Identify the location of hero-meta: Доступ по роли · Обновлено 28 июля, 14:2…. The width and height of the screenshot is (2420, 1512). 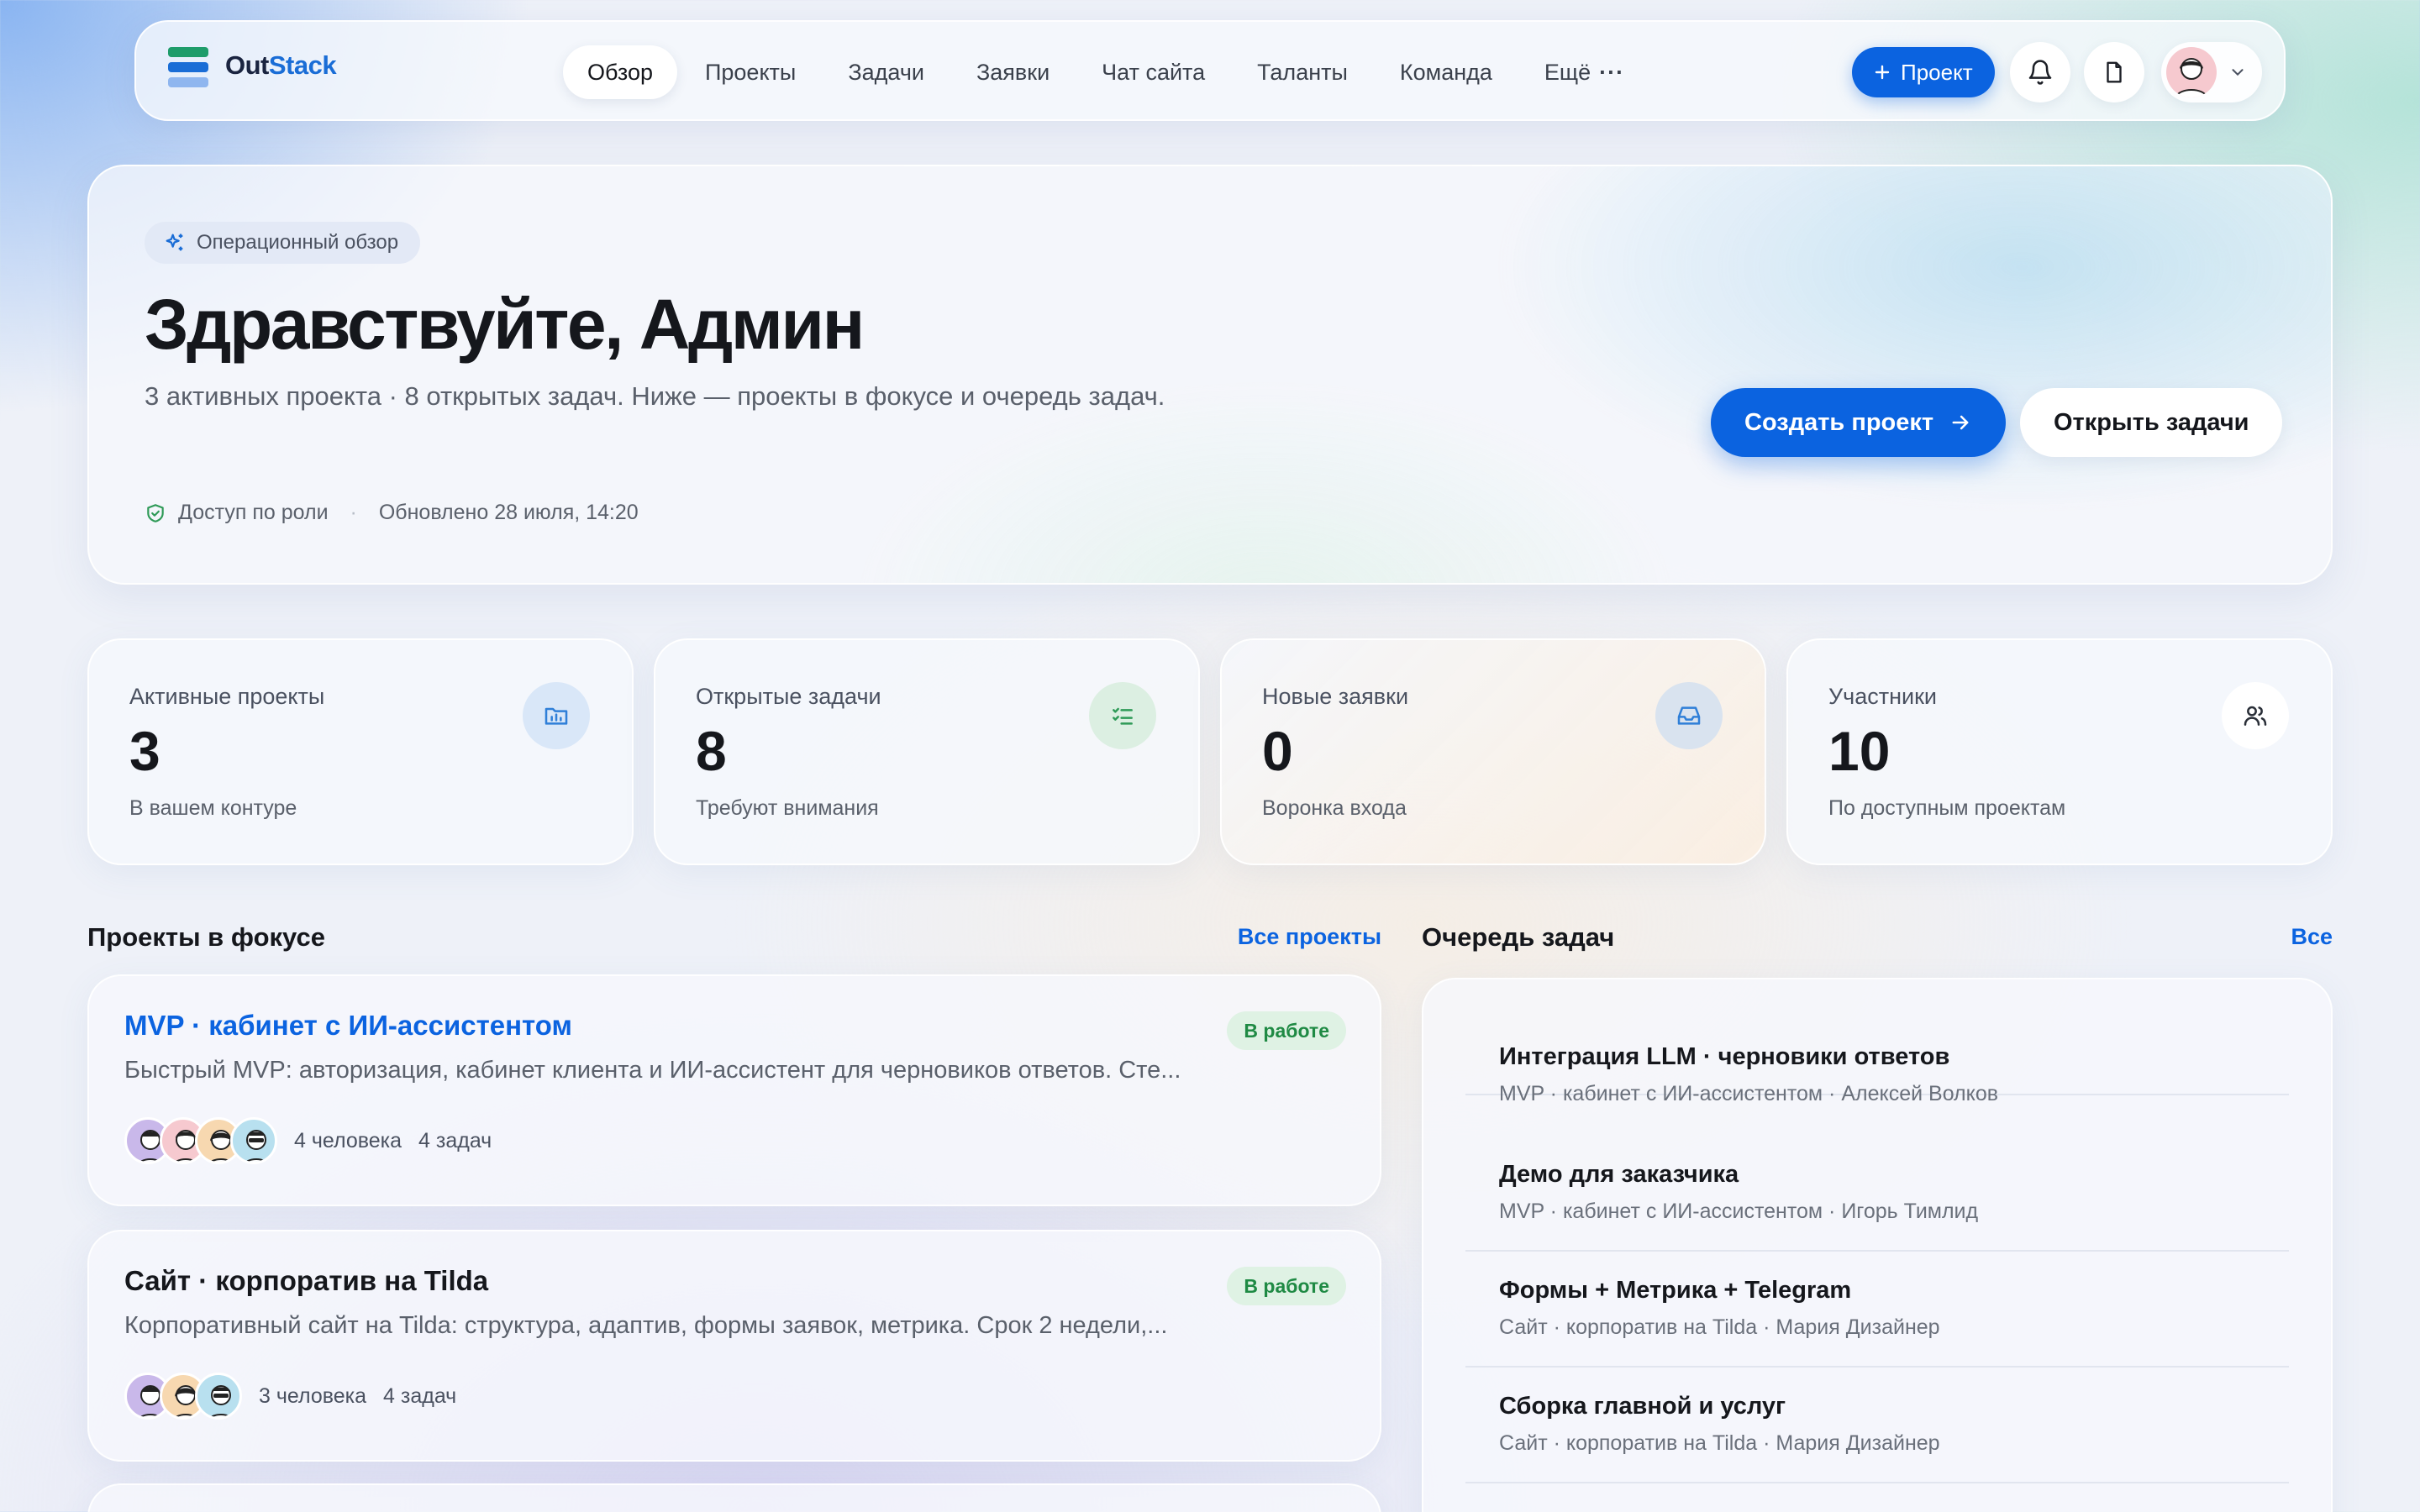
(392, 513).